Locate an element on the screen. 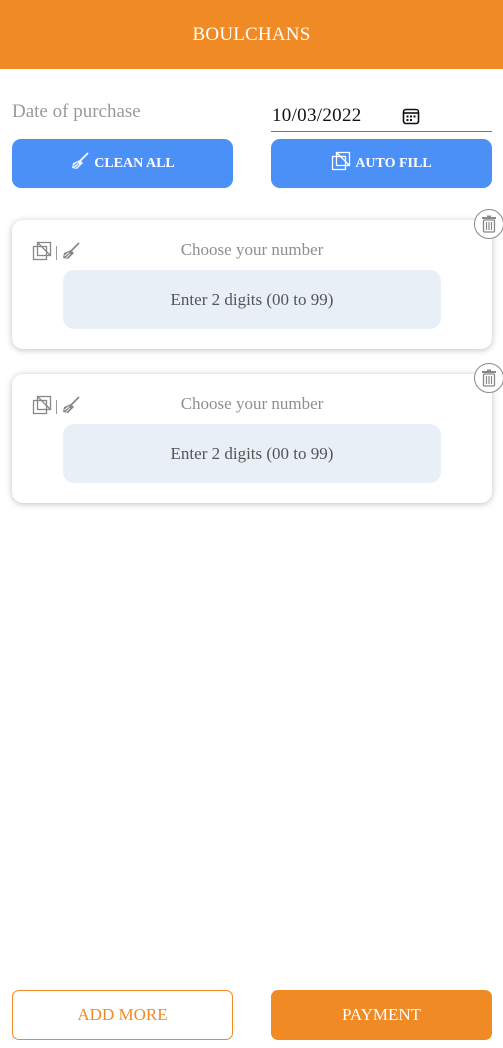 This screenshot has height=1048, width=503. app-header: BOULCHANS is located at coordinates (251, 34).